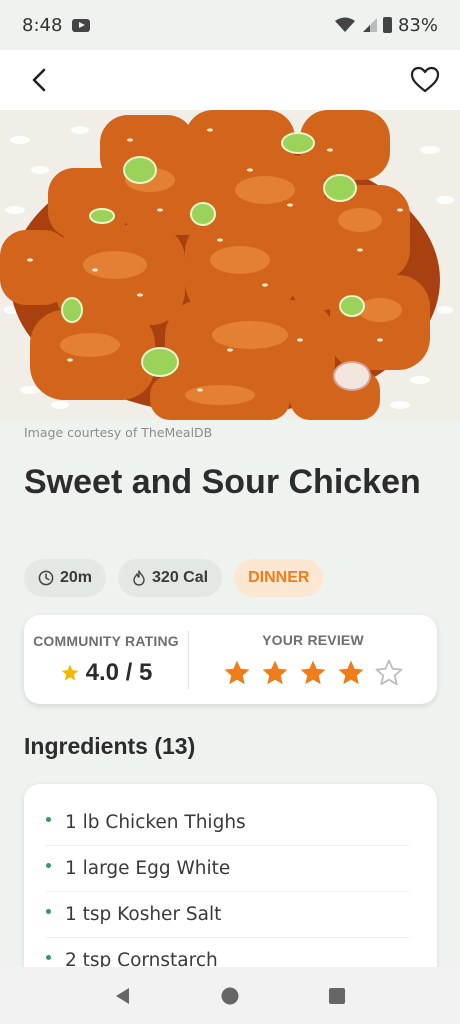  Describe the element at coordinates (313, 639) in the screenshot. I see `your-review-label: YOUR REVIEW` at that location.